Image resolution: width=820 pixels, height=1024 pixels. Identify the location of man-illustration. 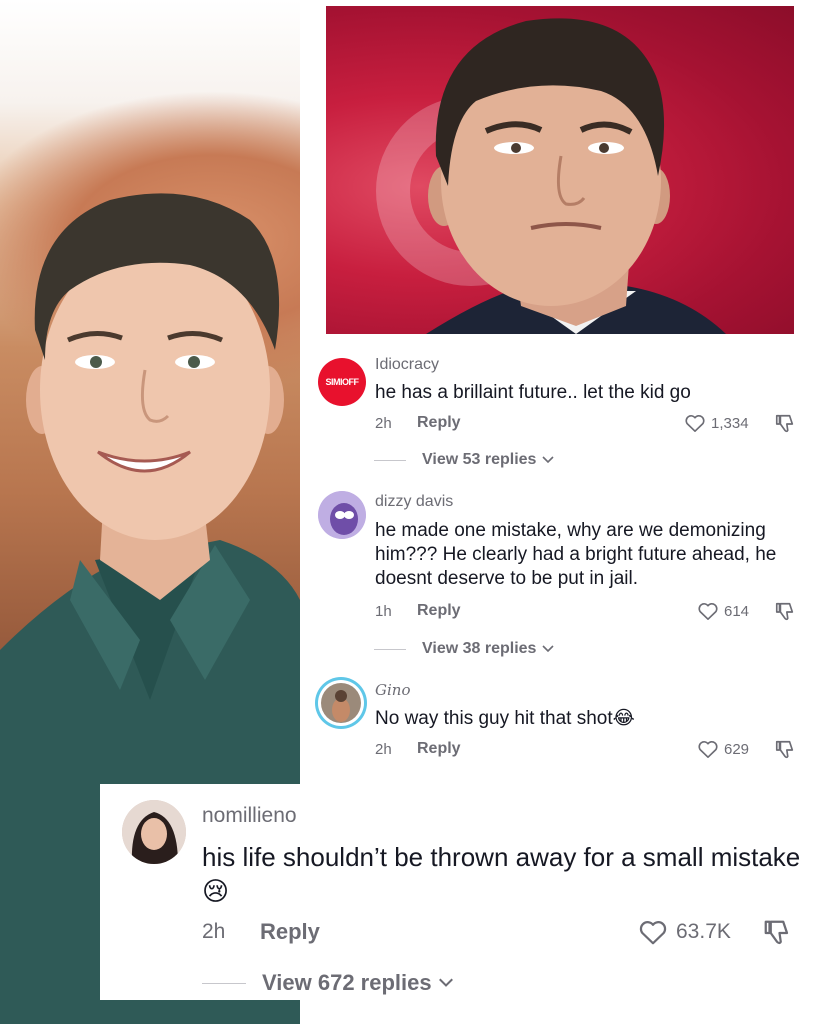
(576, 176).